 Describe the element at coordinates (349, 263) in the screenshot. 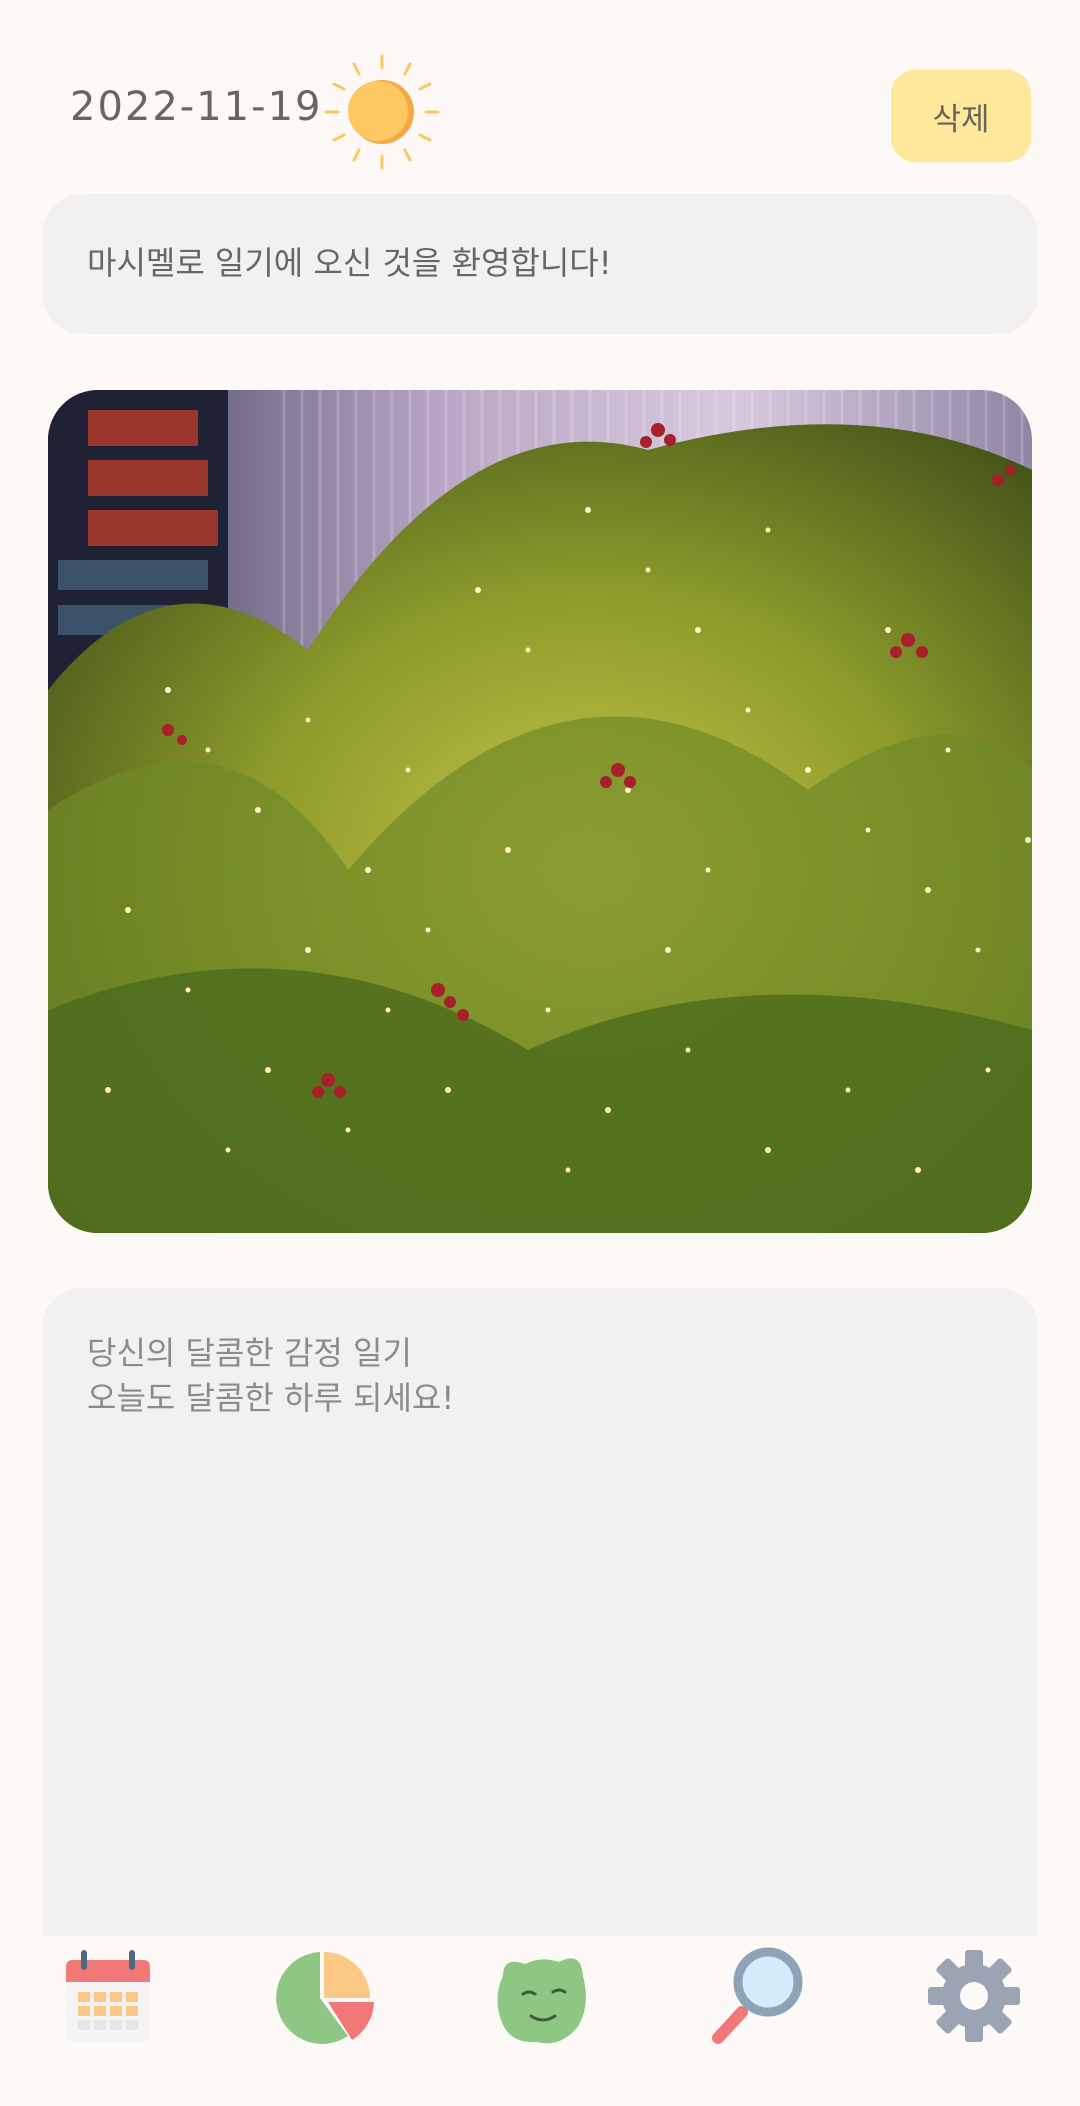

I see `welcome-message: 마시멜로 일기에 오신 것을 환영합니다!` at that location.